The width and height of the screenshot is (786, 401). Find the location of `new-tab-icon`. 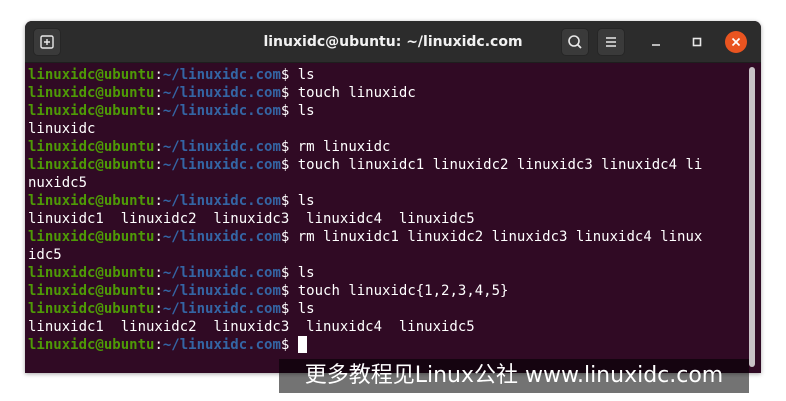

new-tab-icon is located at coordinates (47, 42).